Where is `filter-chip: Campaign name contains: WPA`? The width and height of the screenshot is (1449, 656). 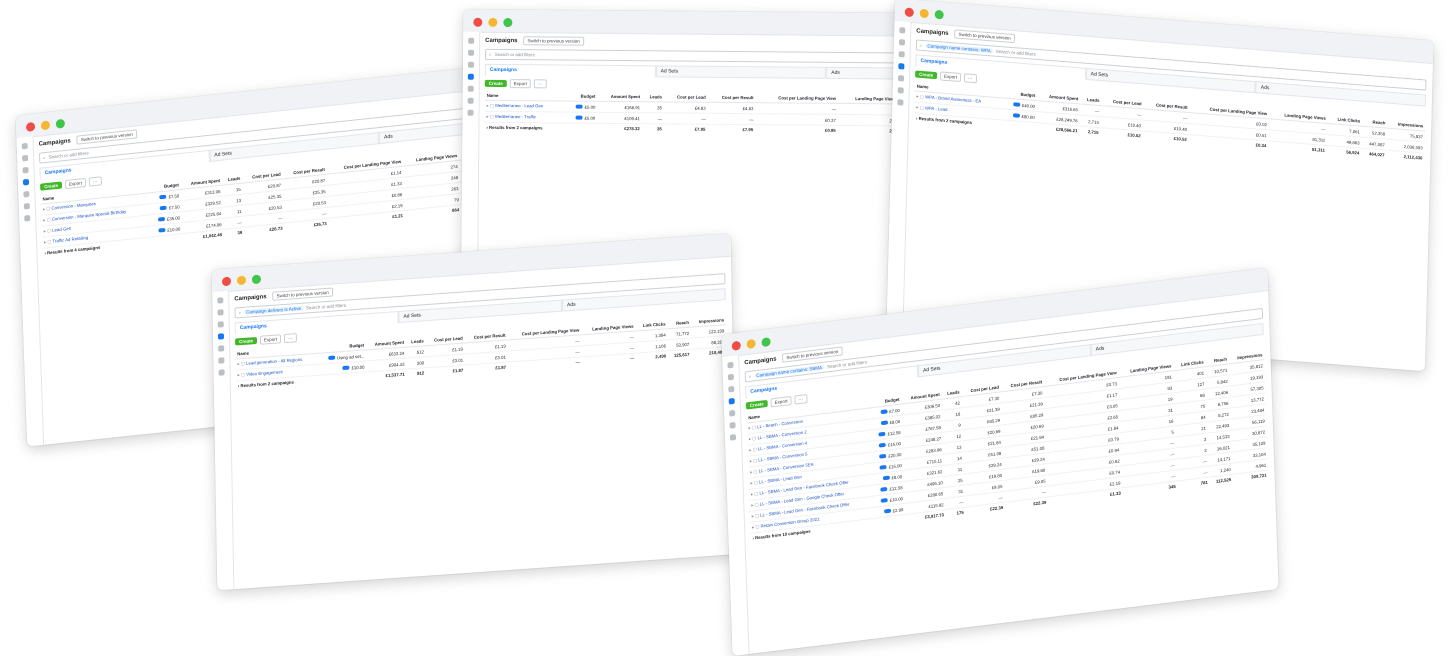 filter-chip: Campaign name contains: WPA is located at coordinates (959, 48).